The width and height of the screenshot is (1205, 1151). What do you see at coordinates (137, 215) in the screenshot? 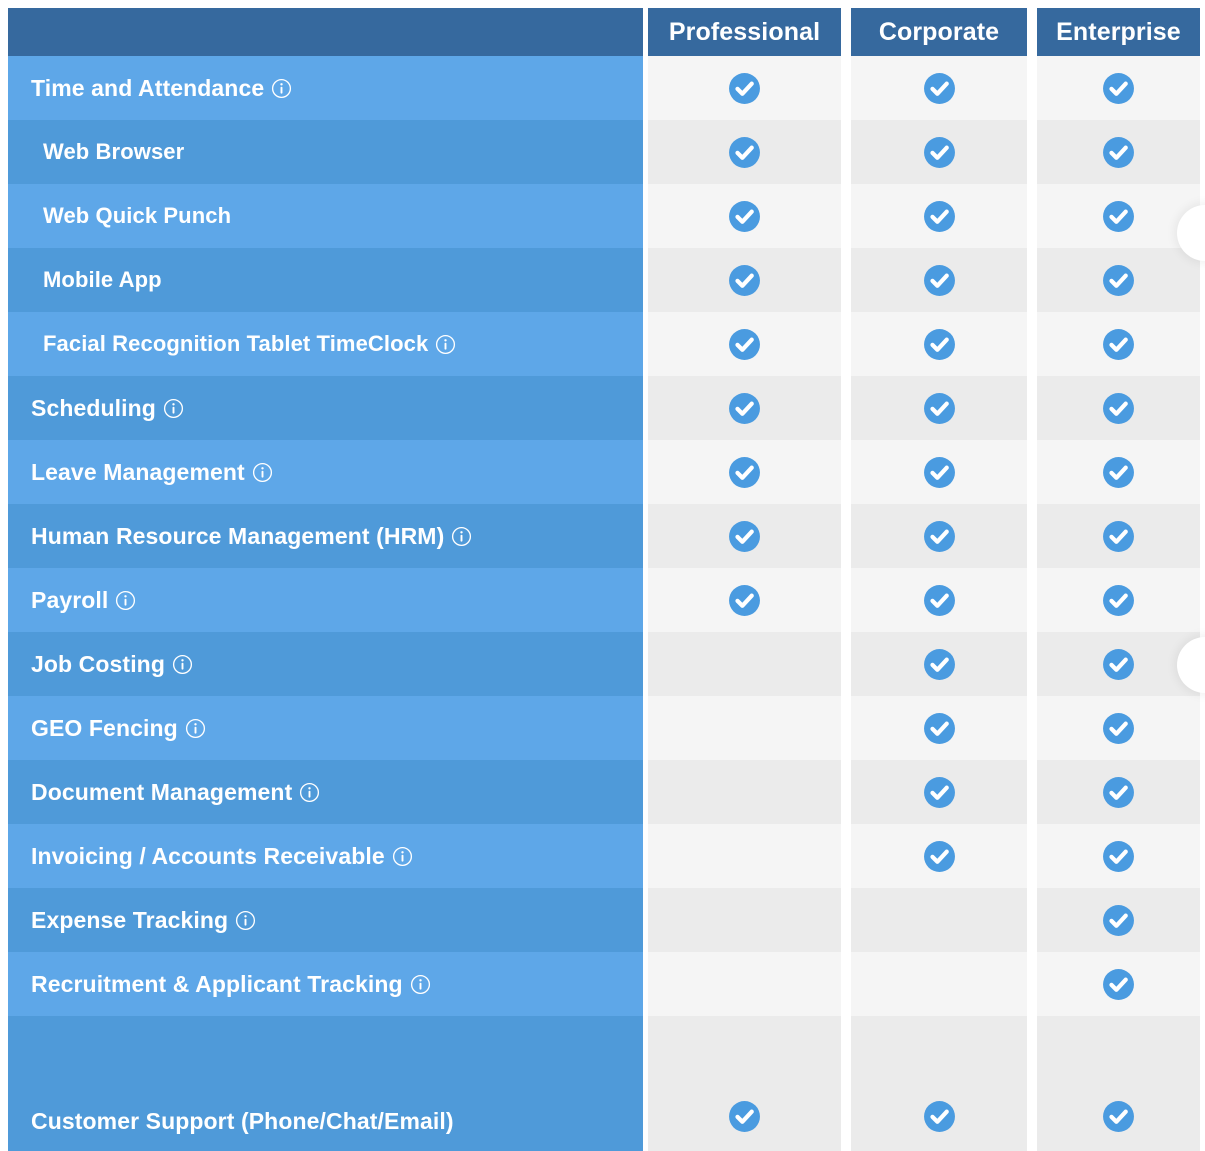
I see `feature-name: Web Quick Punch` at bounding box center [137, 215].